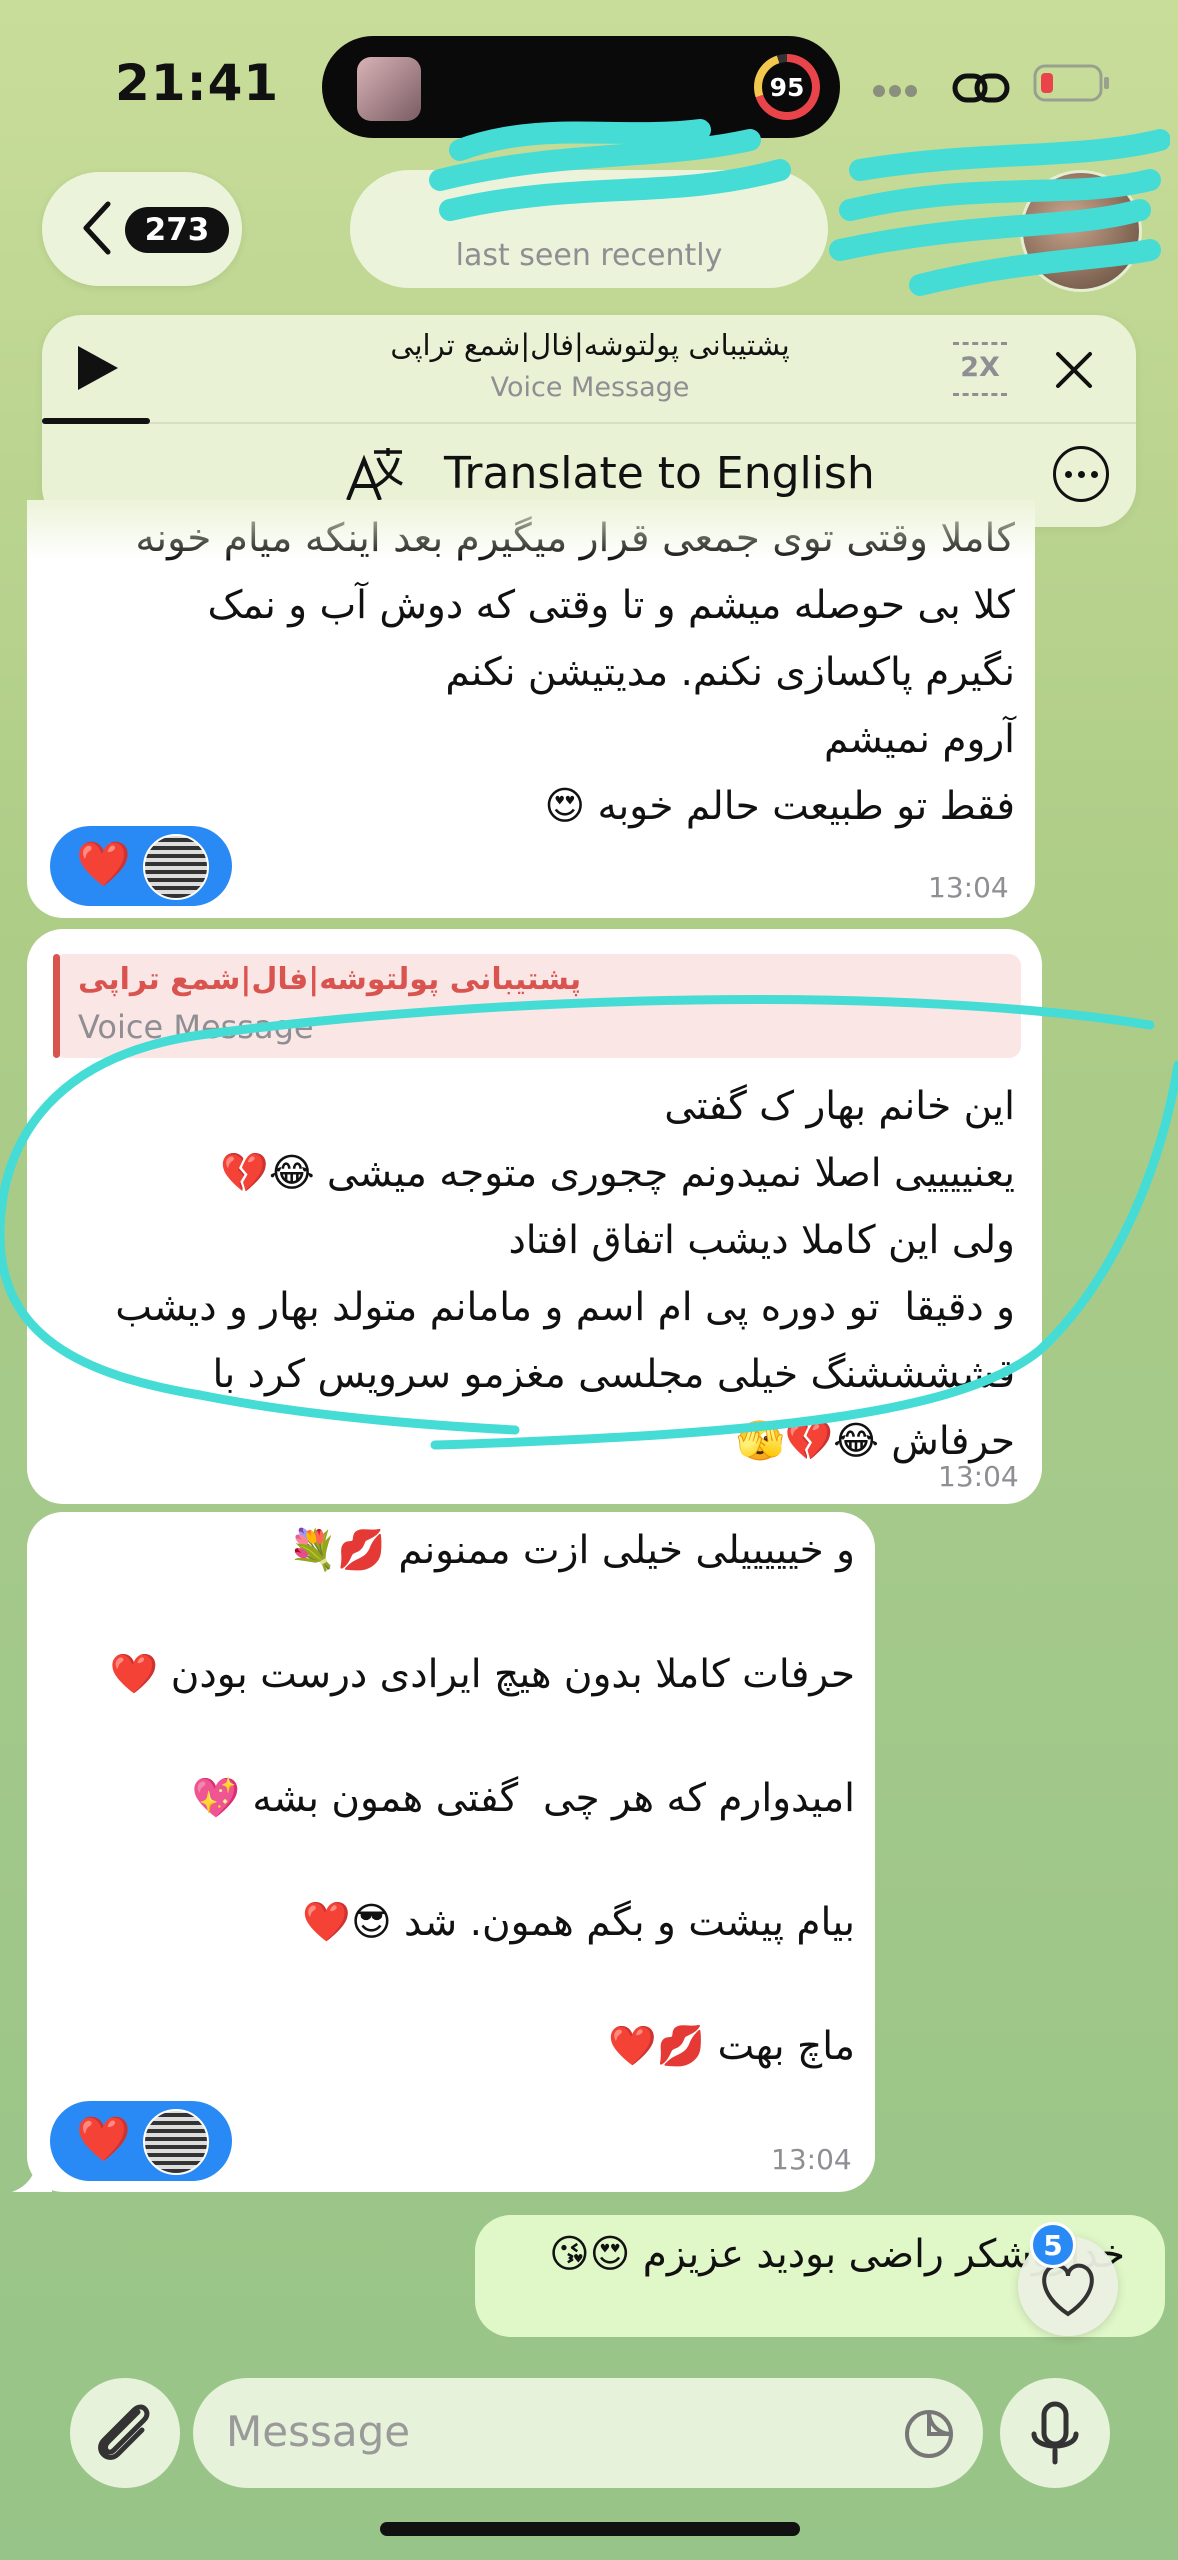 The height and width of the screenshot is (2560, 1178). Describe the element at coordinates (589, 423) in the screenshot. I see `player-divider` at that location.